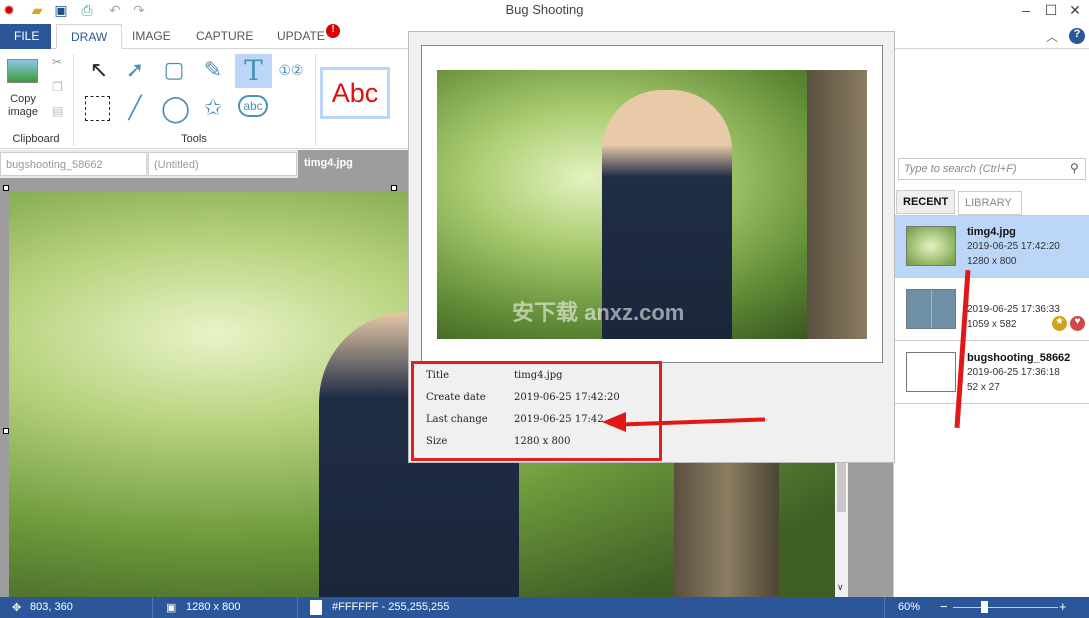  Describe the element at coordinates (194, 139) in the screenshot. I see `tools-group-label: Tools` at that location.